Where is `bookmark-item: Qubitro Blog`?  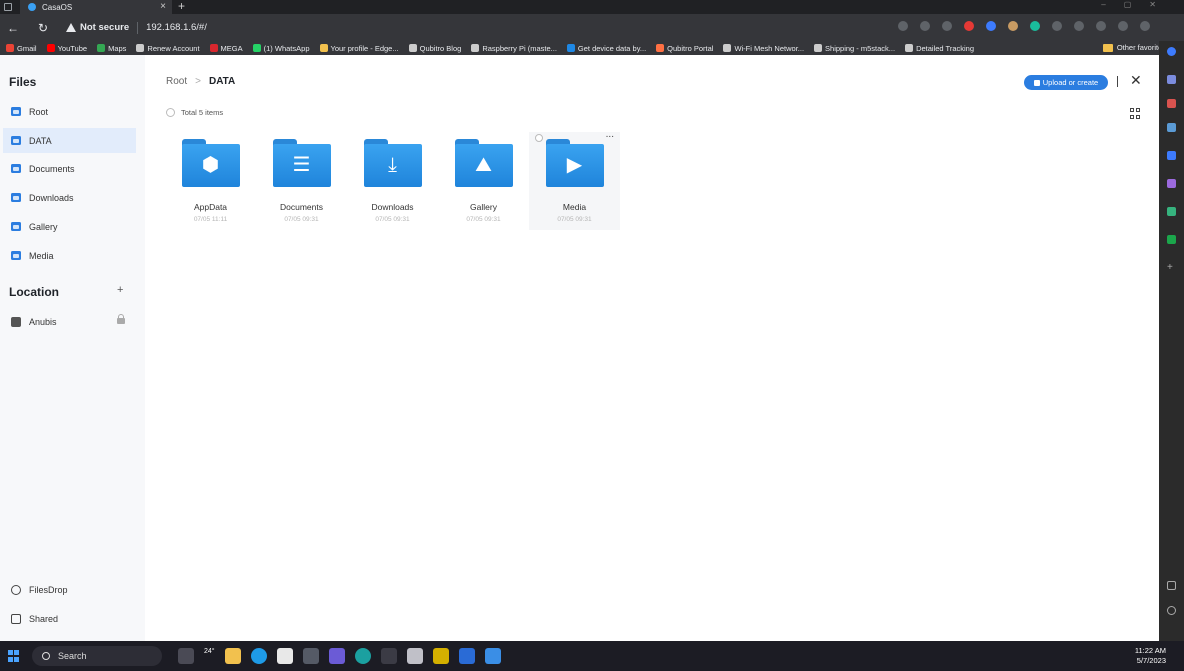 bookmark-item: Qubitro Blog is located at coordinates (434, 48).